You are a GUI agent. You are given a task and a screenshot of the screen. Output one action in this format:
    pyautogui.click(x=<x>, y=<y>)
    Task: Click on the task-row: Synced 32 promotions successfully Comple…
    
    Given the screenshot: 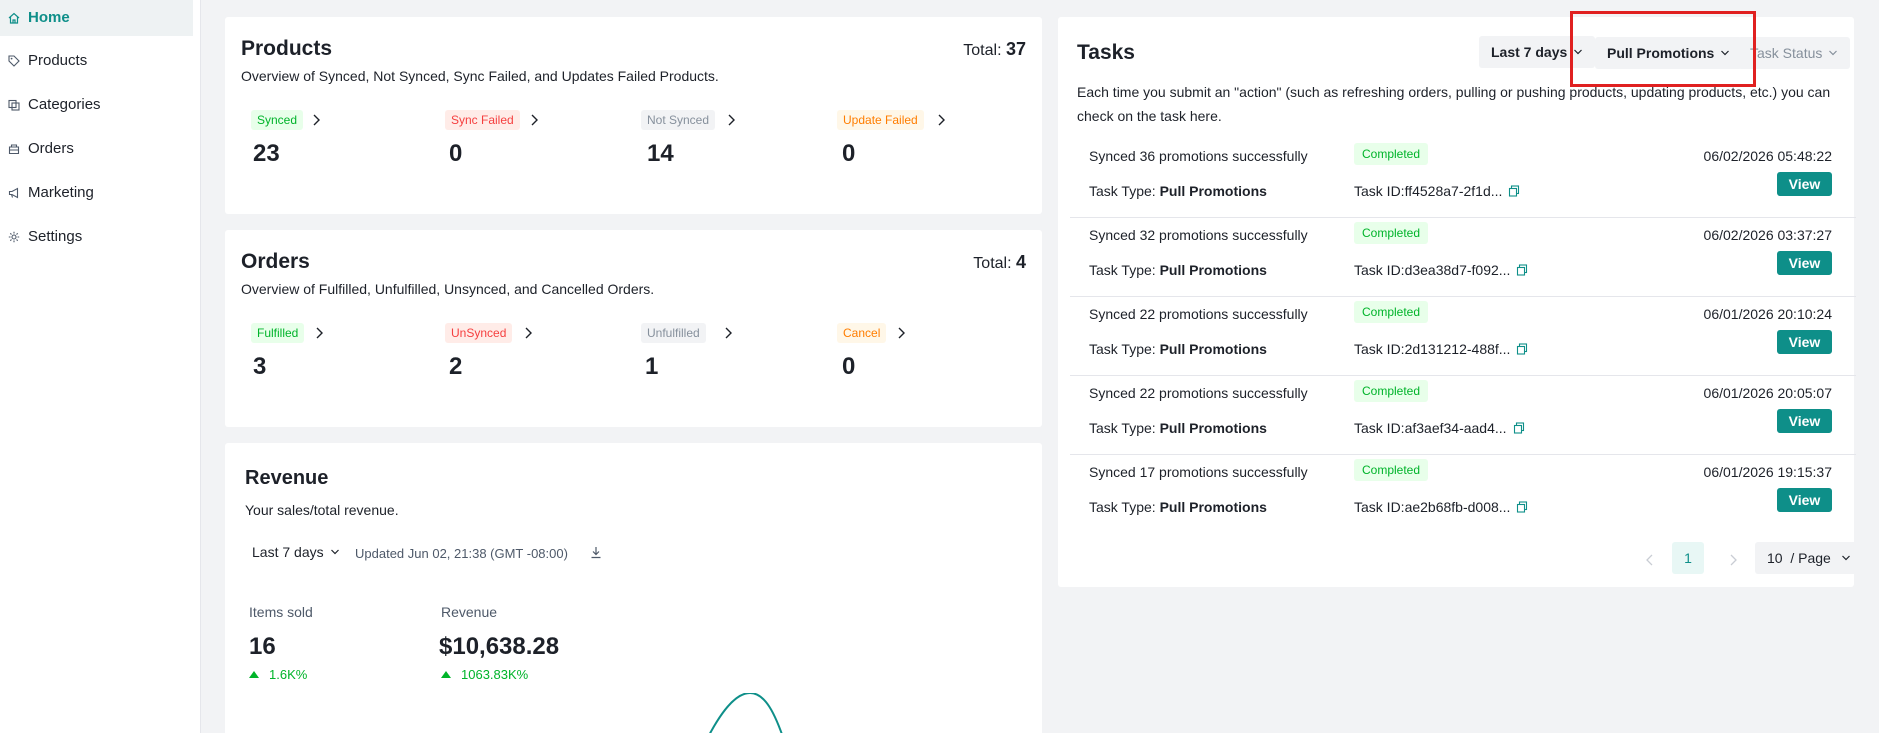 What is the action you would take?
    pyautogui.click(x=1463, y=257)
    